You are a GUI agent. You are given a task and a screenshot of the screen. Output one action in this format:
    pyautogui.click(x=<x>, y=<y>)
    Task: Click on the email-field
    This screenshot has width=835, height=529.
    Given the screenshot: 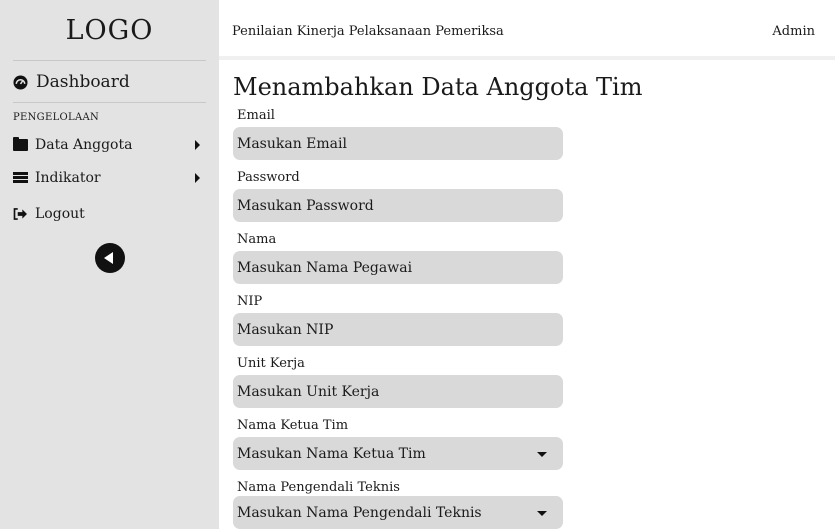 What is the action you would take?
    pyautogui.click(x=398, y=143)
    